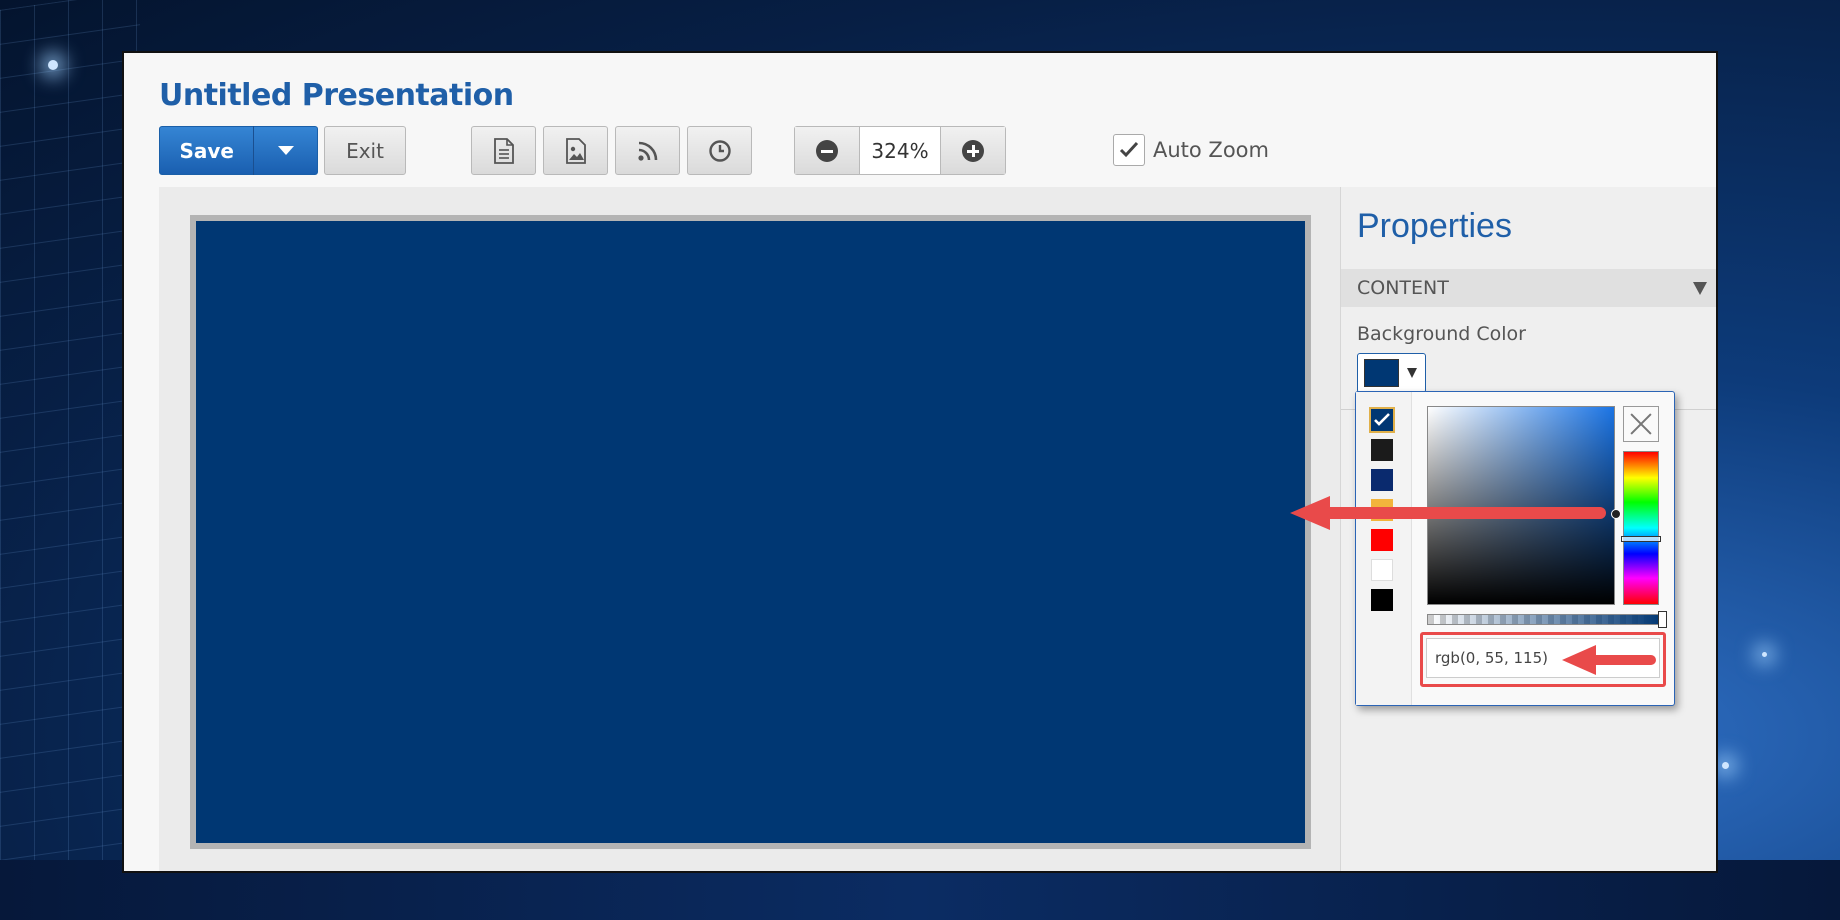  I want to click on color-palette, so click(1384, 548).